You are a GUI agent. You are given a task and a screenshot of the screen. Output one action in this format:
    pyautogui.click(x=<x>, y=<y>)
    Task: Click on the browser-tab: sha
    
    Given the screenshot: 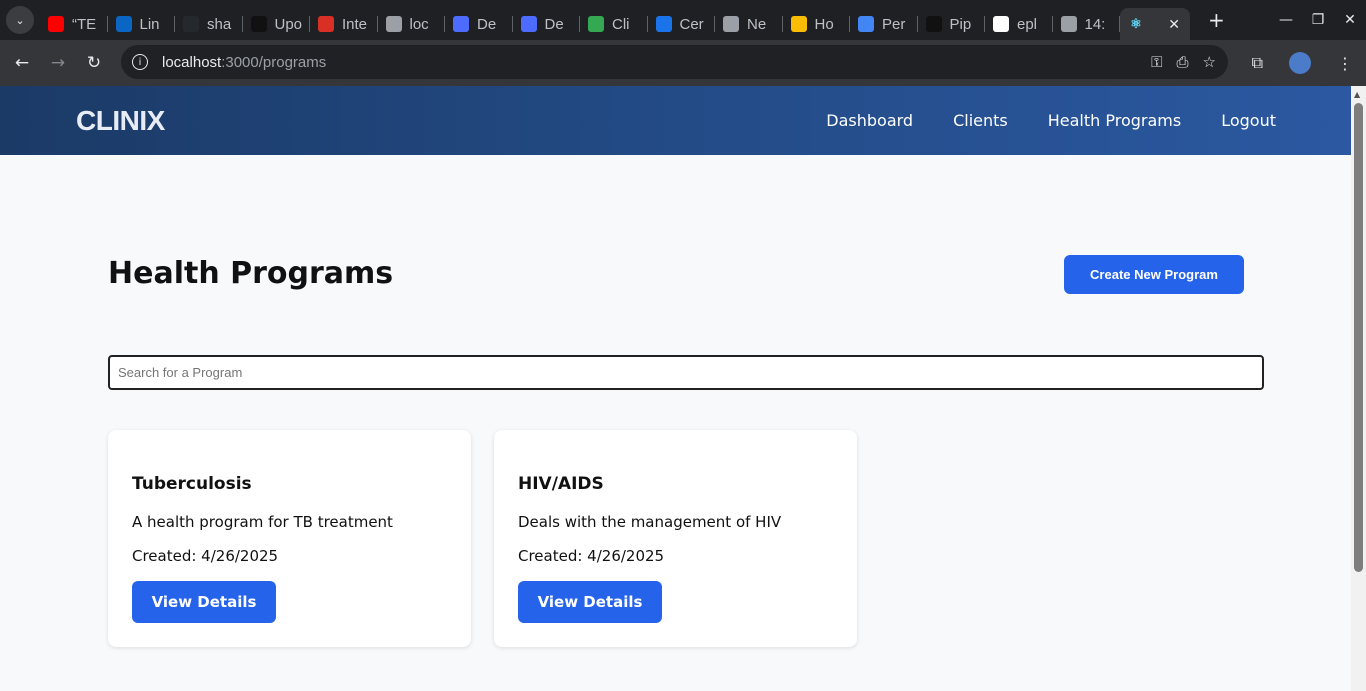 What is the action you would take?
    pyautogui.click(x=209, y=24)
    